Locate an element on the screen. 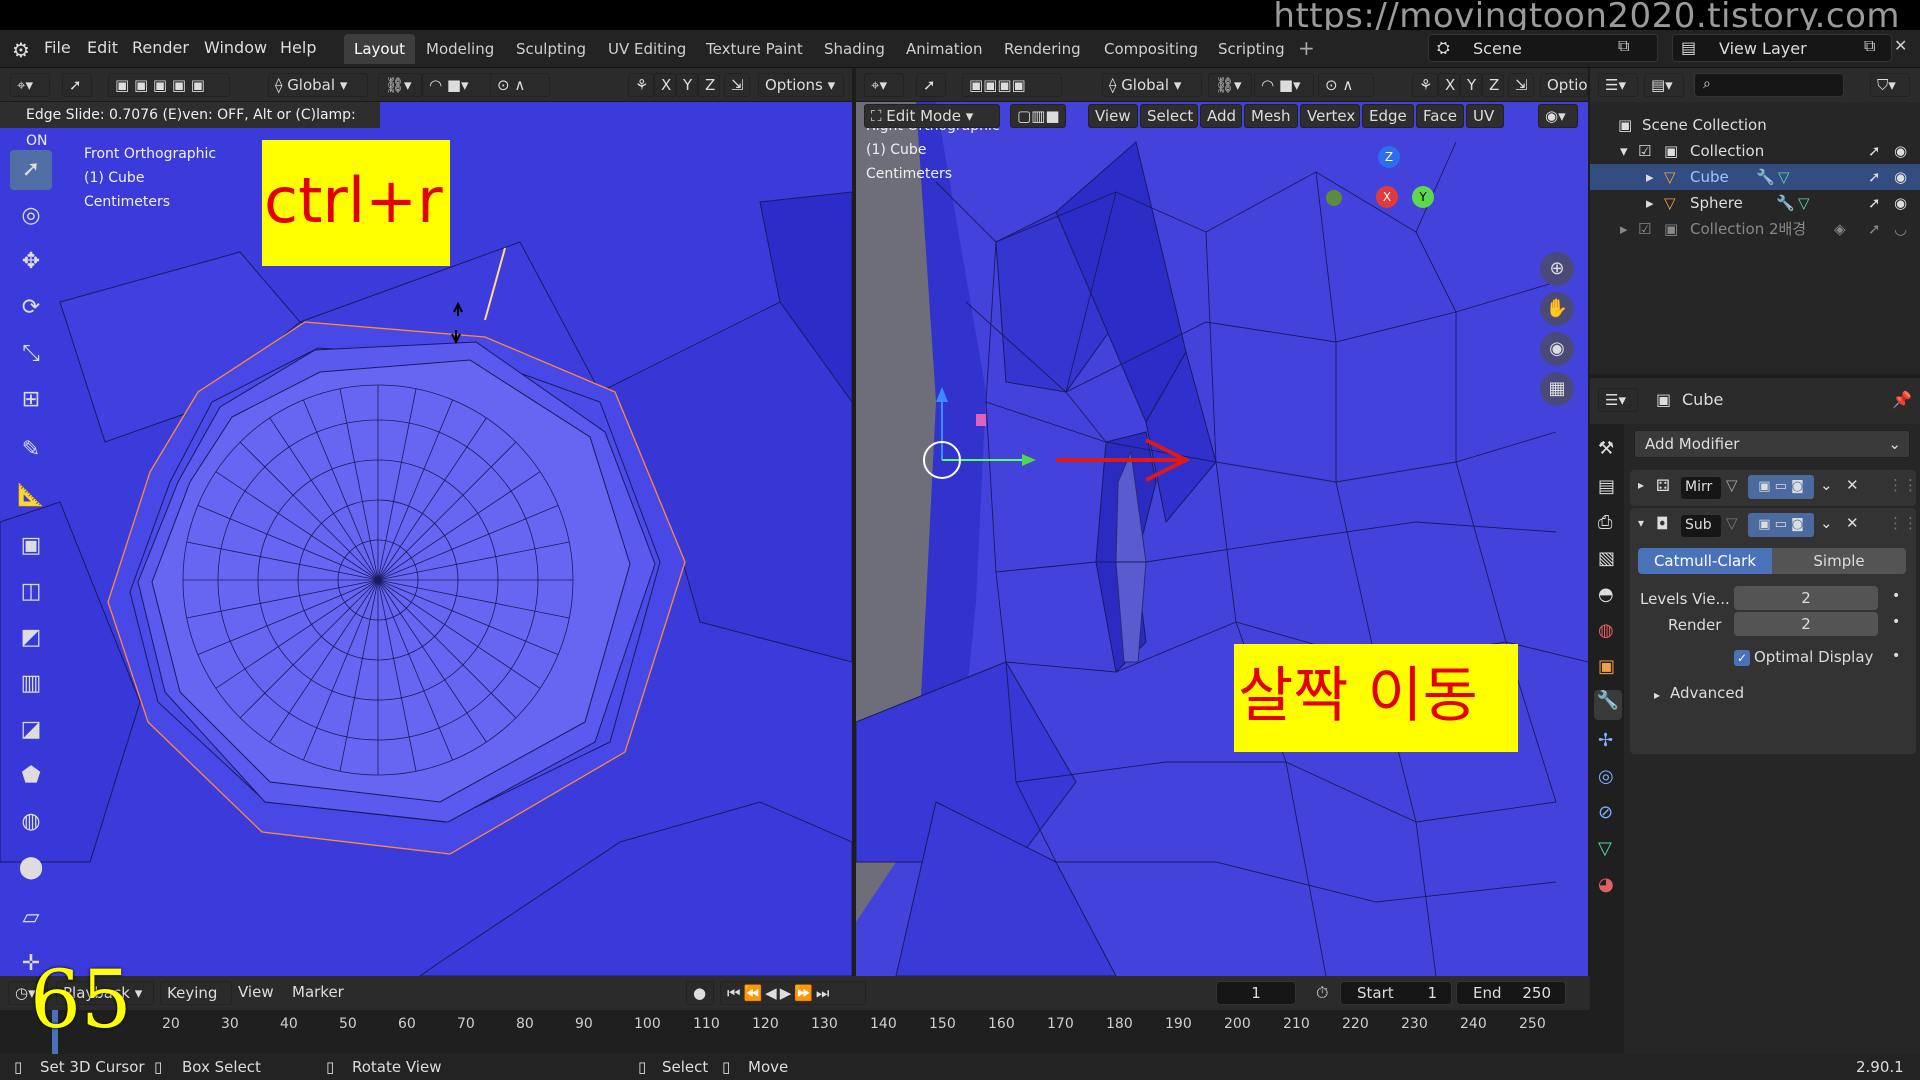  timeline-marker-menu: Marker is located at coordinates (318, 992).